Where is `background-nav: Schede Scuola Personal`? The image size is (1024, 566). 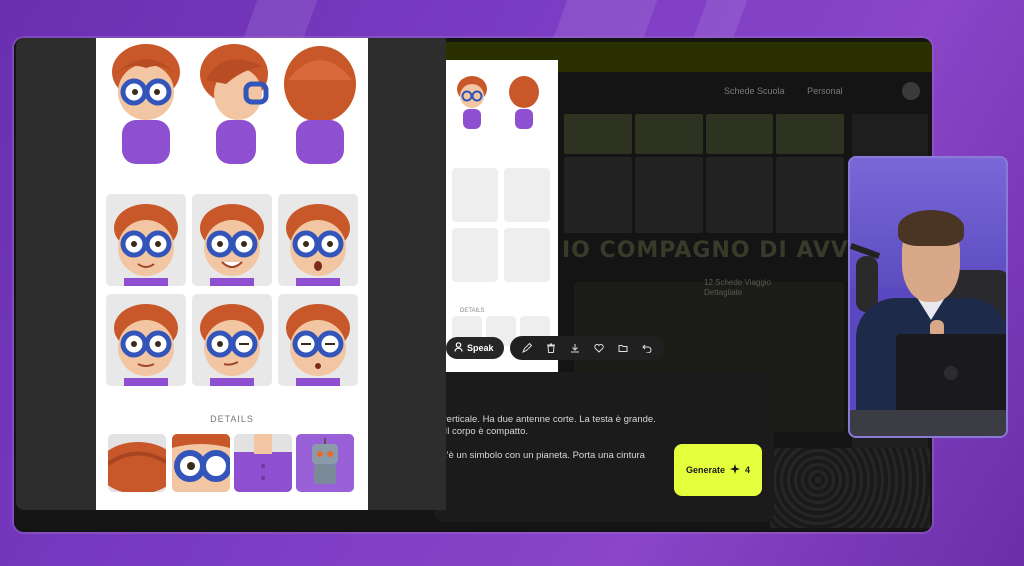 background-nav: Schede Scuola Personal is located at coordinates (793, 91).